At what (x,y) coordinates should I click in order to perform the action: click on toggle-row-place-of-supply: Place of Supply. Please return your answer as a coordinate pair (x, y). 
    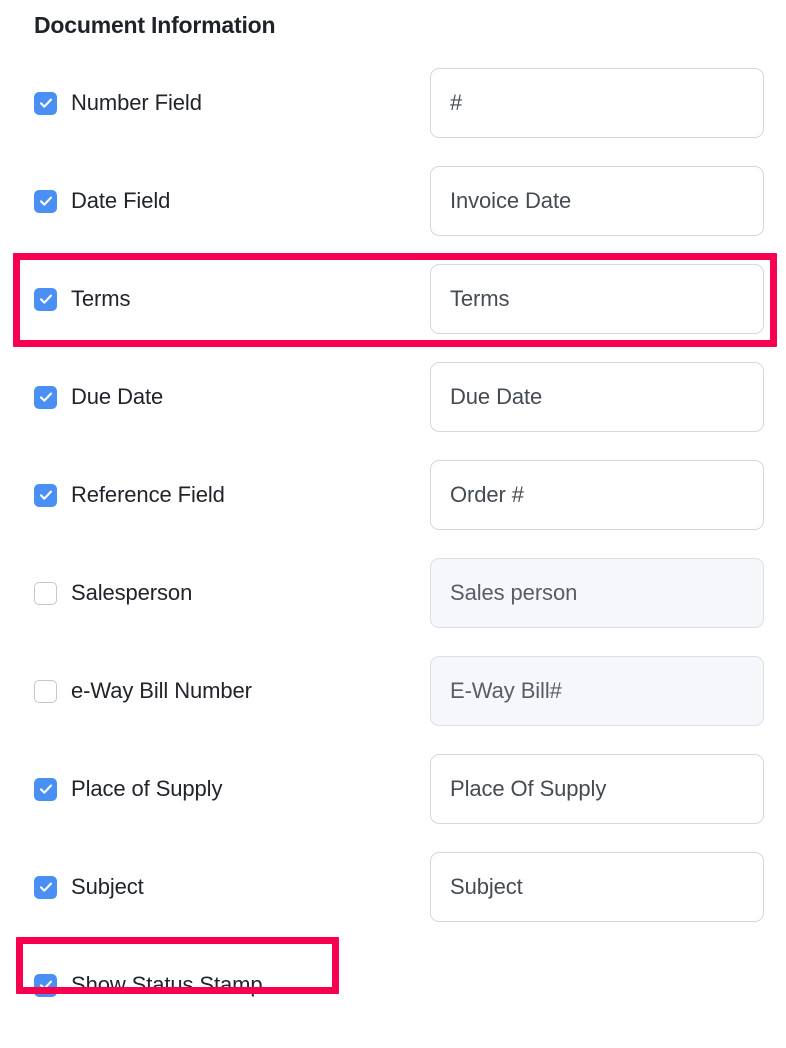
    Looking at the image, I should click on (128, 789).